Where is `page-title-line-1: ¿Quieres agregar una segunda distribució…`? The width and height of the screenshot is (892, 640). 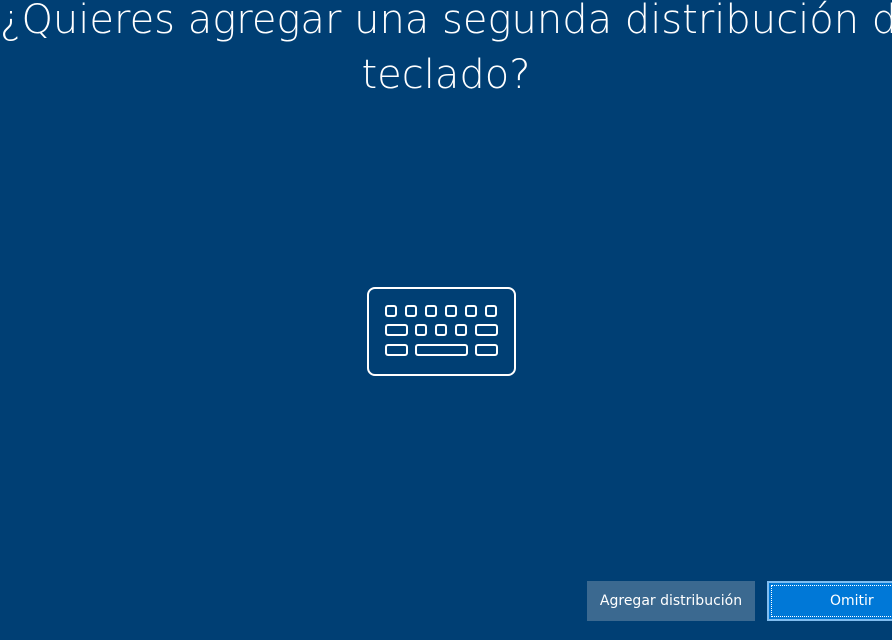 page-title-line-1: ¿Quieres agregar una segunda distribució… is located at coordinates (446, 21).